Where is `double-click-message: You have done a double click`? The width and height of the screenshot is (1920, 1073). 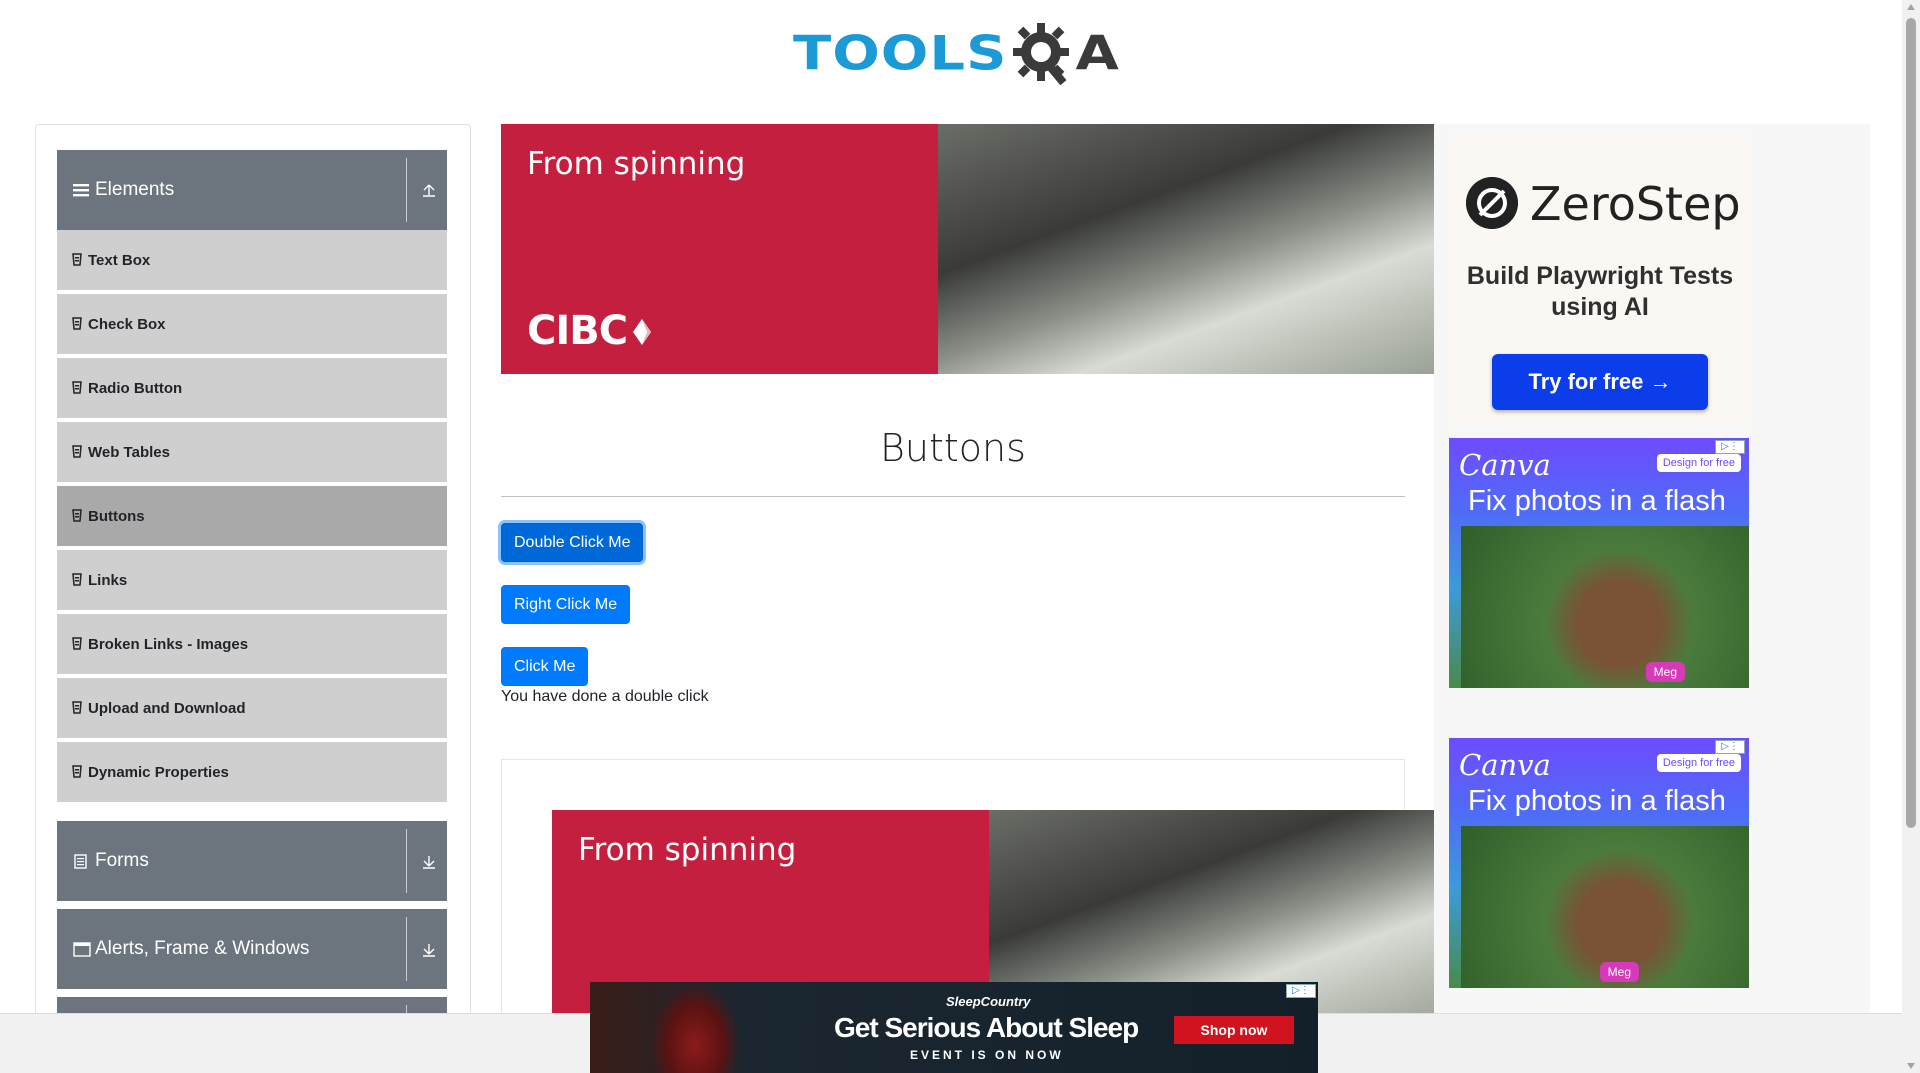
double-click-message: You have done a double click is located at coordinates (605, 696).